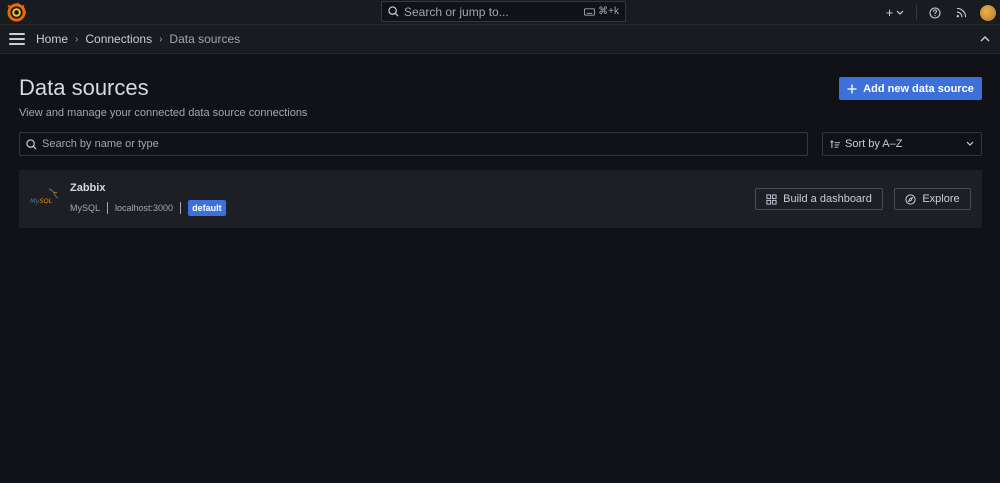  I want to click on search-bar: Search or jump to... ⌘+k, so click(503, 11).